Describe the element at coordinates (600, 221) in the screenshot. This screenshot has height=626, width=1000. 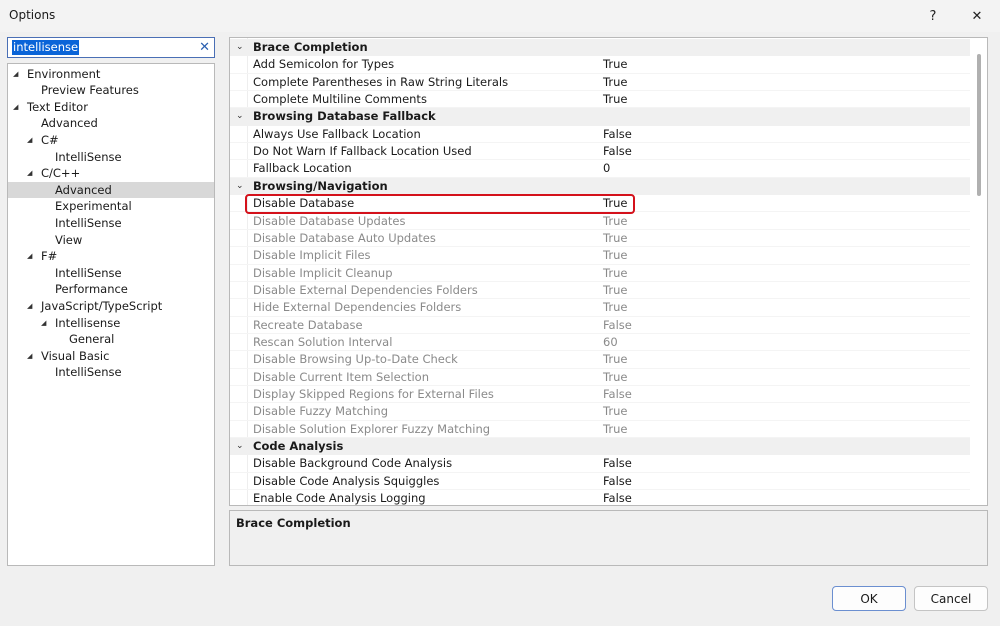
I see `property-row: Disable Database Updates True` at that location.